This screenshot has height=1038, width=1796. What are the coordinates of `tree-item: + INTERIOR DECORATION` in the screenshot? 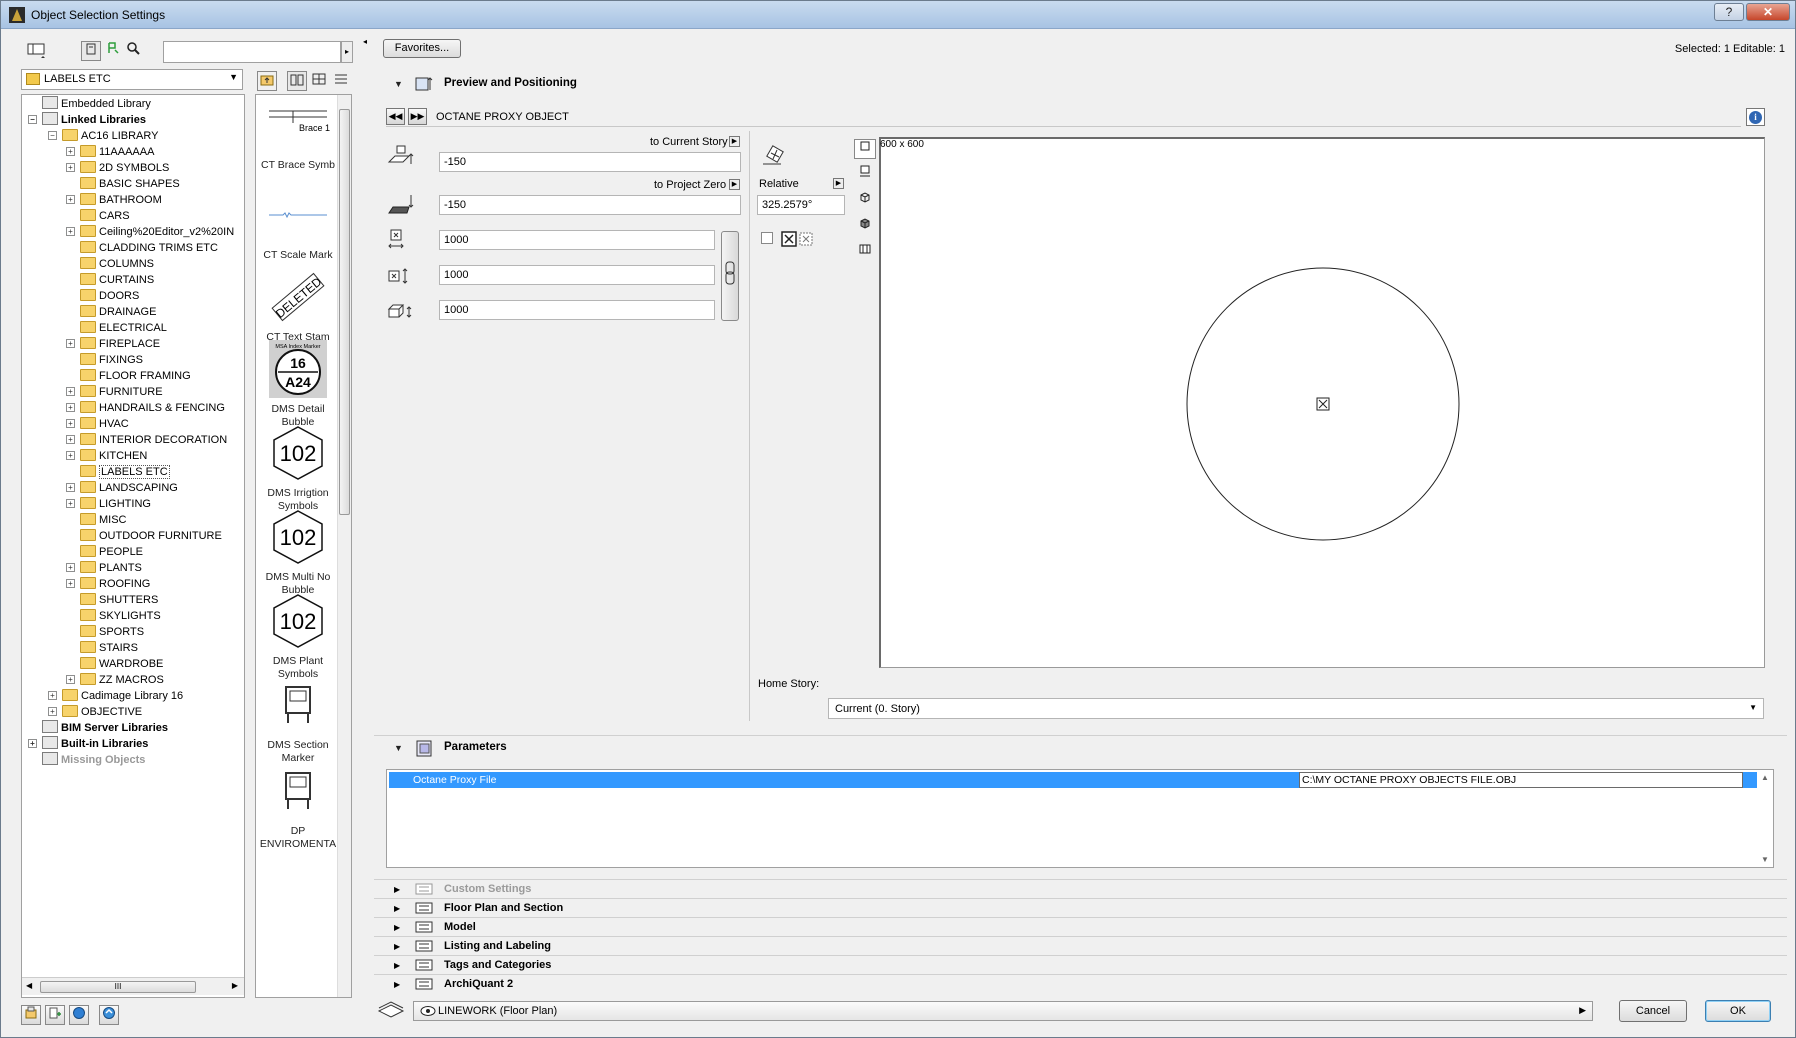 It's located at (146, 440).